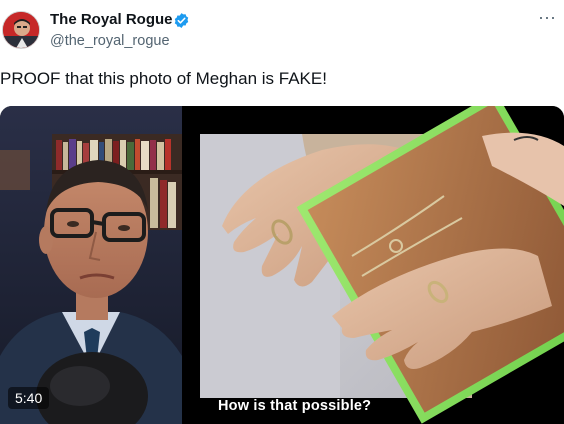 The width and height of the screenshot is (564, 424). I want to click on verified-badge-icon, so click(181, 20).